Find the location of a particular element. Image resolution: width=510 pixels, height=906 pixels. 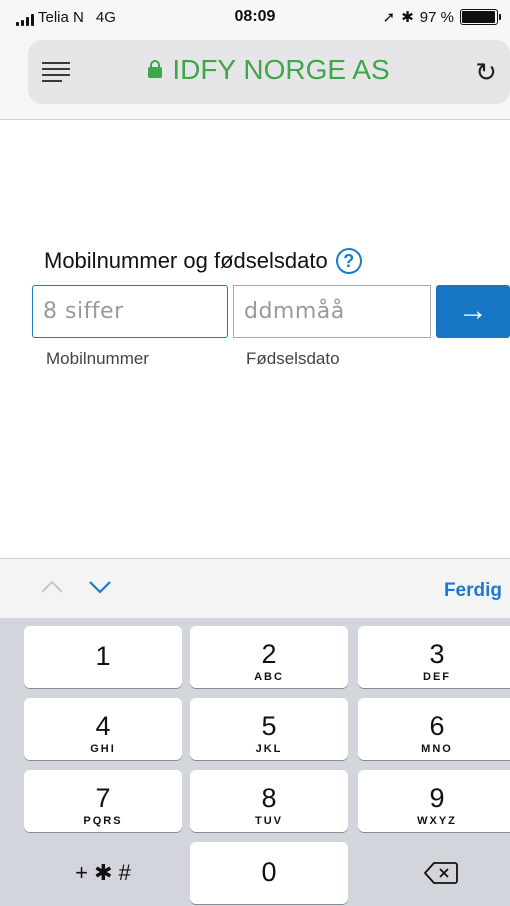

battery-fill is located at coordinates (478, 17).